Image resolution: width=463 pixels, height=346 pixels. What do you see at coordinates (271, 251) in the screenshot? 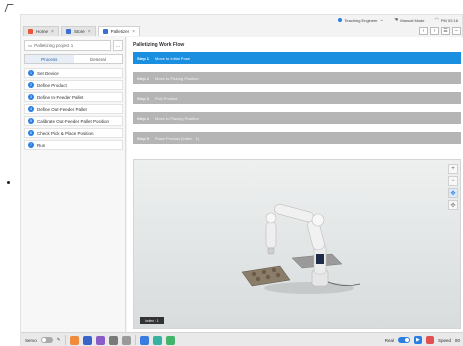
I see `robot-gripper` at bounding box center [271, 251].